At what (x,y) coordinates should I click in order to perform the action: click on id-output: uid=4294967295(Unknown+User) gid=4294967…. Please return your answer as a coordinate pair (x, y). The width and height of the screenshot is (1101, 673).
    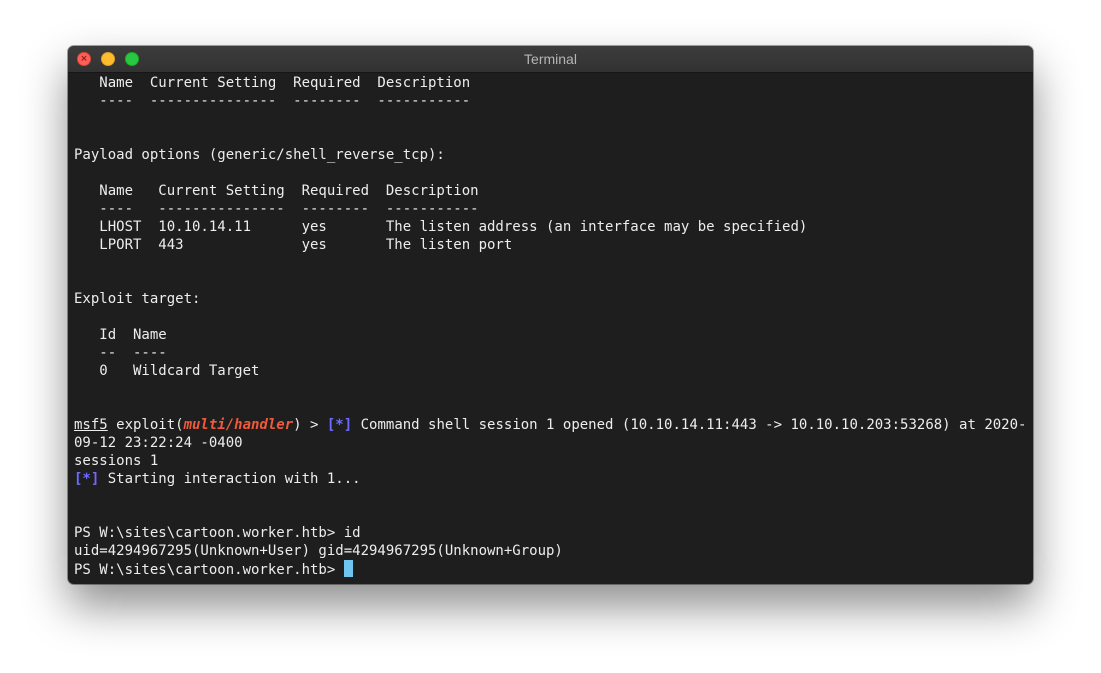
    Looking at the image, I should click on (318, 551).